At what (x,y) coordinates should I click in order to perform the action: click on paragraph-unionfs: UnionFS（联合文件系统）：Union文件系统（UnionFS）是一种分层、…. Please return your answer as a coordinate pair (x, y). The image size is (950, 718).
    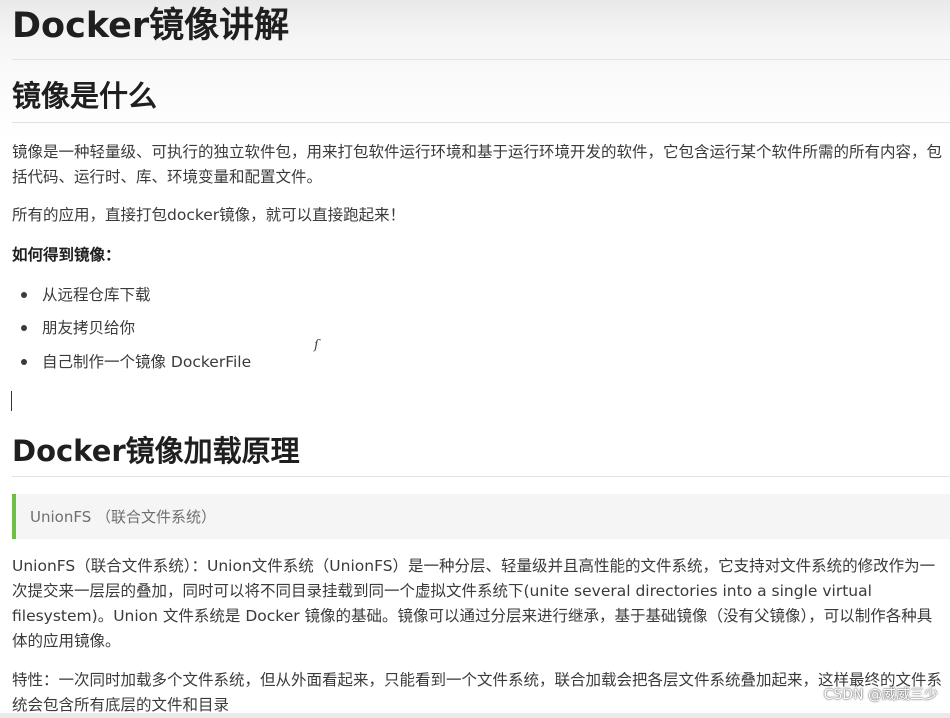
    Looking at the image, I should click on (474, 603).